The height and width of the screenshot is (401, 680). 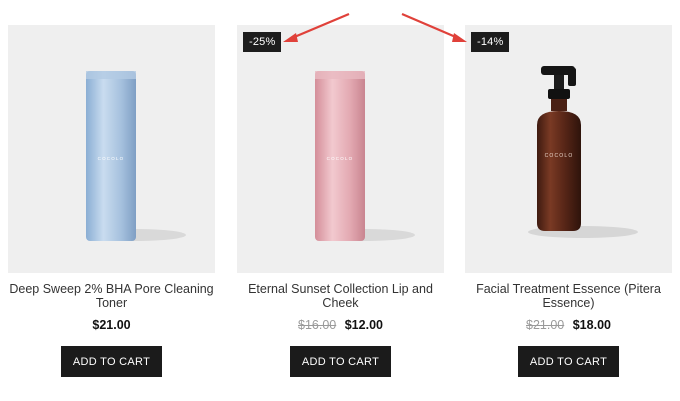 I want to click on product-price: $21.00, so click(x=111, y=325).